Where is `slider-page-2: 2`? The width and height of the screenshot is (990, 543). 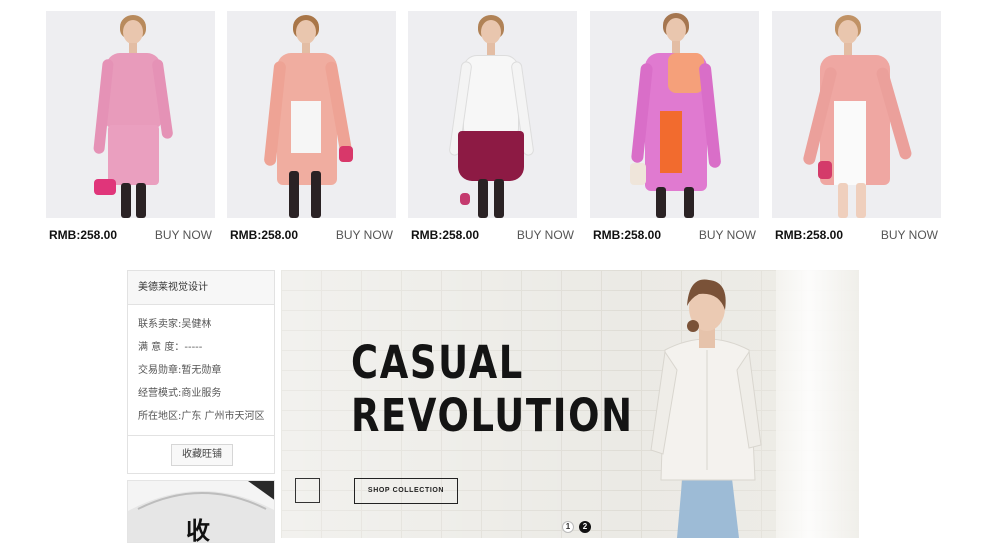
slider-page-2: 2 is located at coordinates (585, 527).